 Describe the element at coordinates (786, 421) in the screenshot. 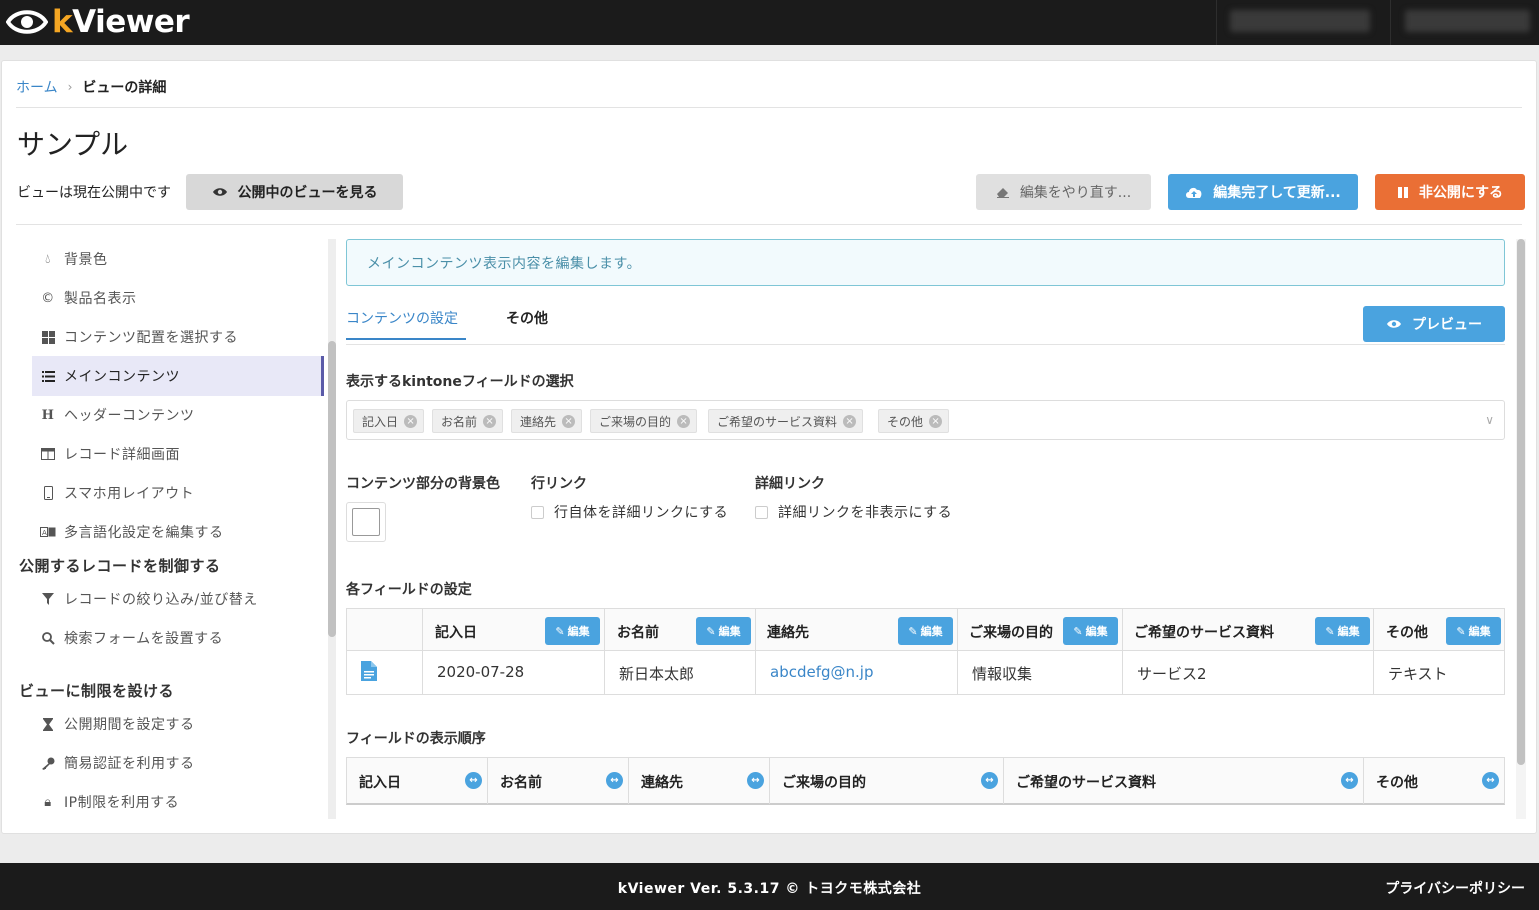

I see `field-chip: ご希望のサービス資料 ×` at that location.